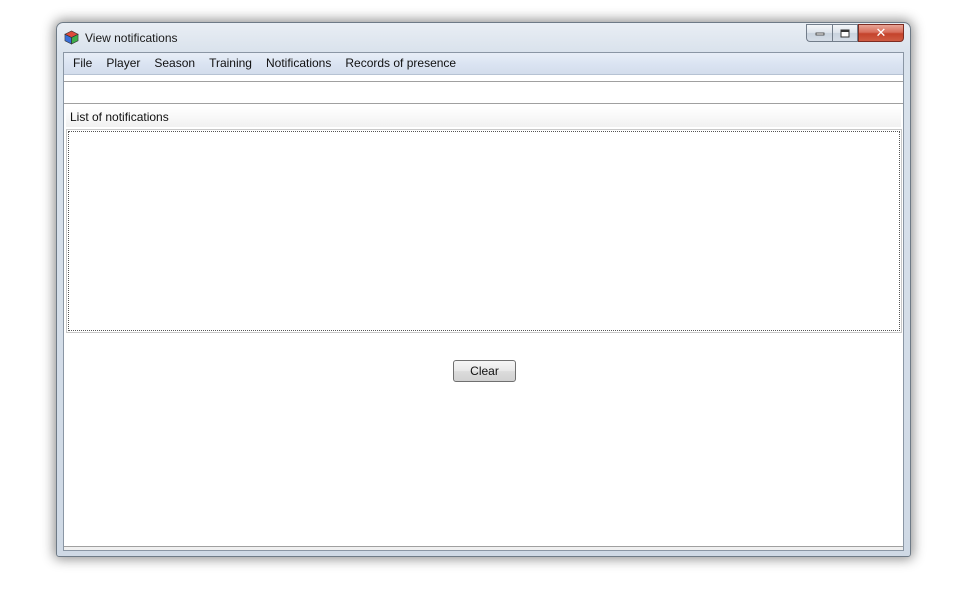  Describe the element at coordinates (484, 371) in the screenshot. I see `clear-button: Clear` at that location.